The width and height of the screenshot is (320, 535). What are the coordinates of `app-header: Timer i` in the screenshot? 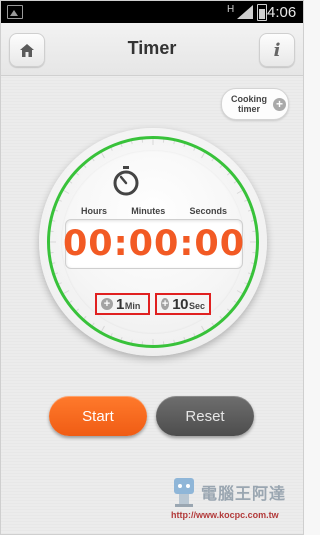 It's located at (152, 49).